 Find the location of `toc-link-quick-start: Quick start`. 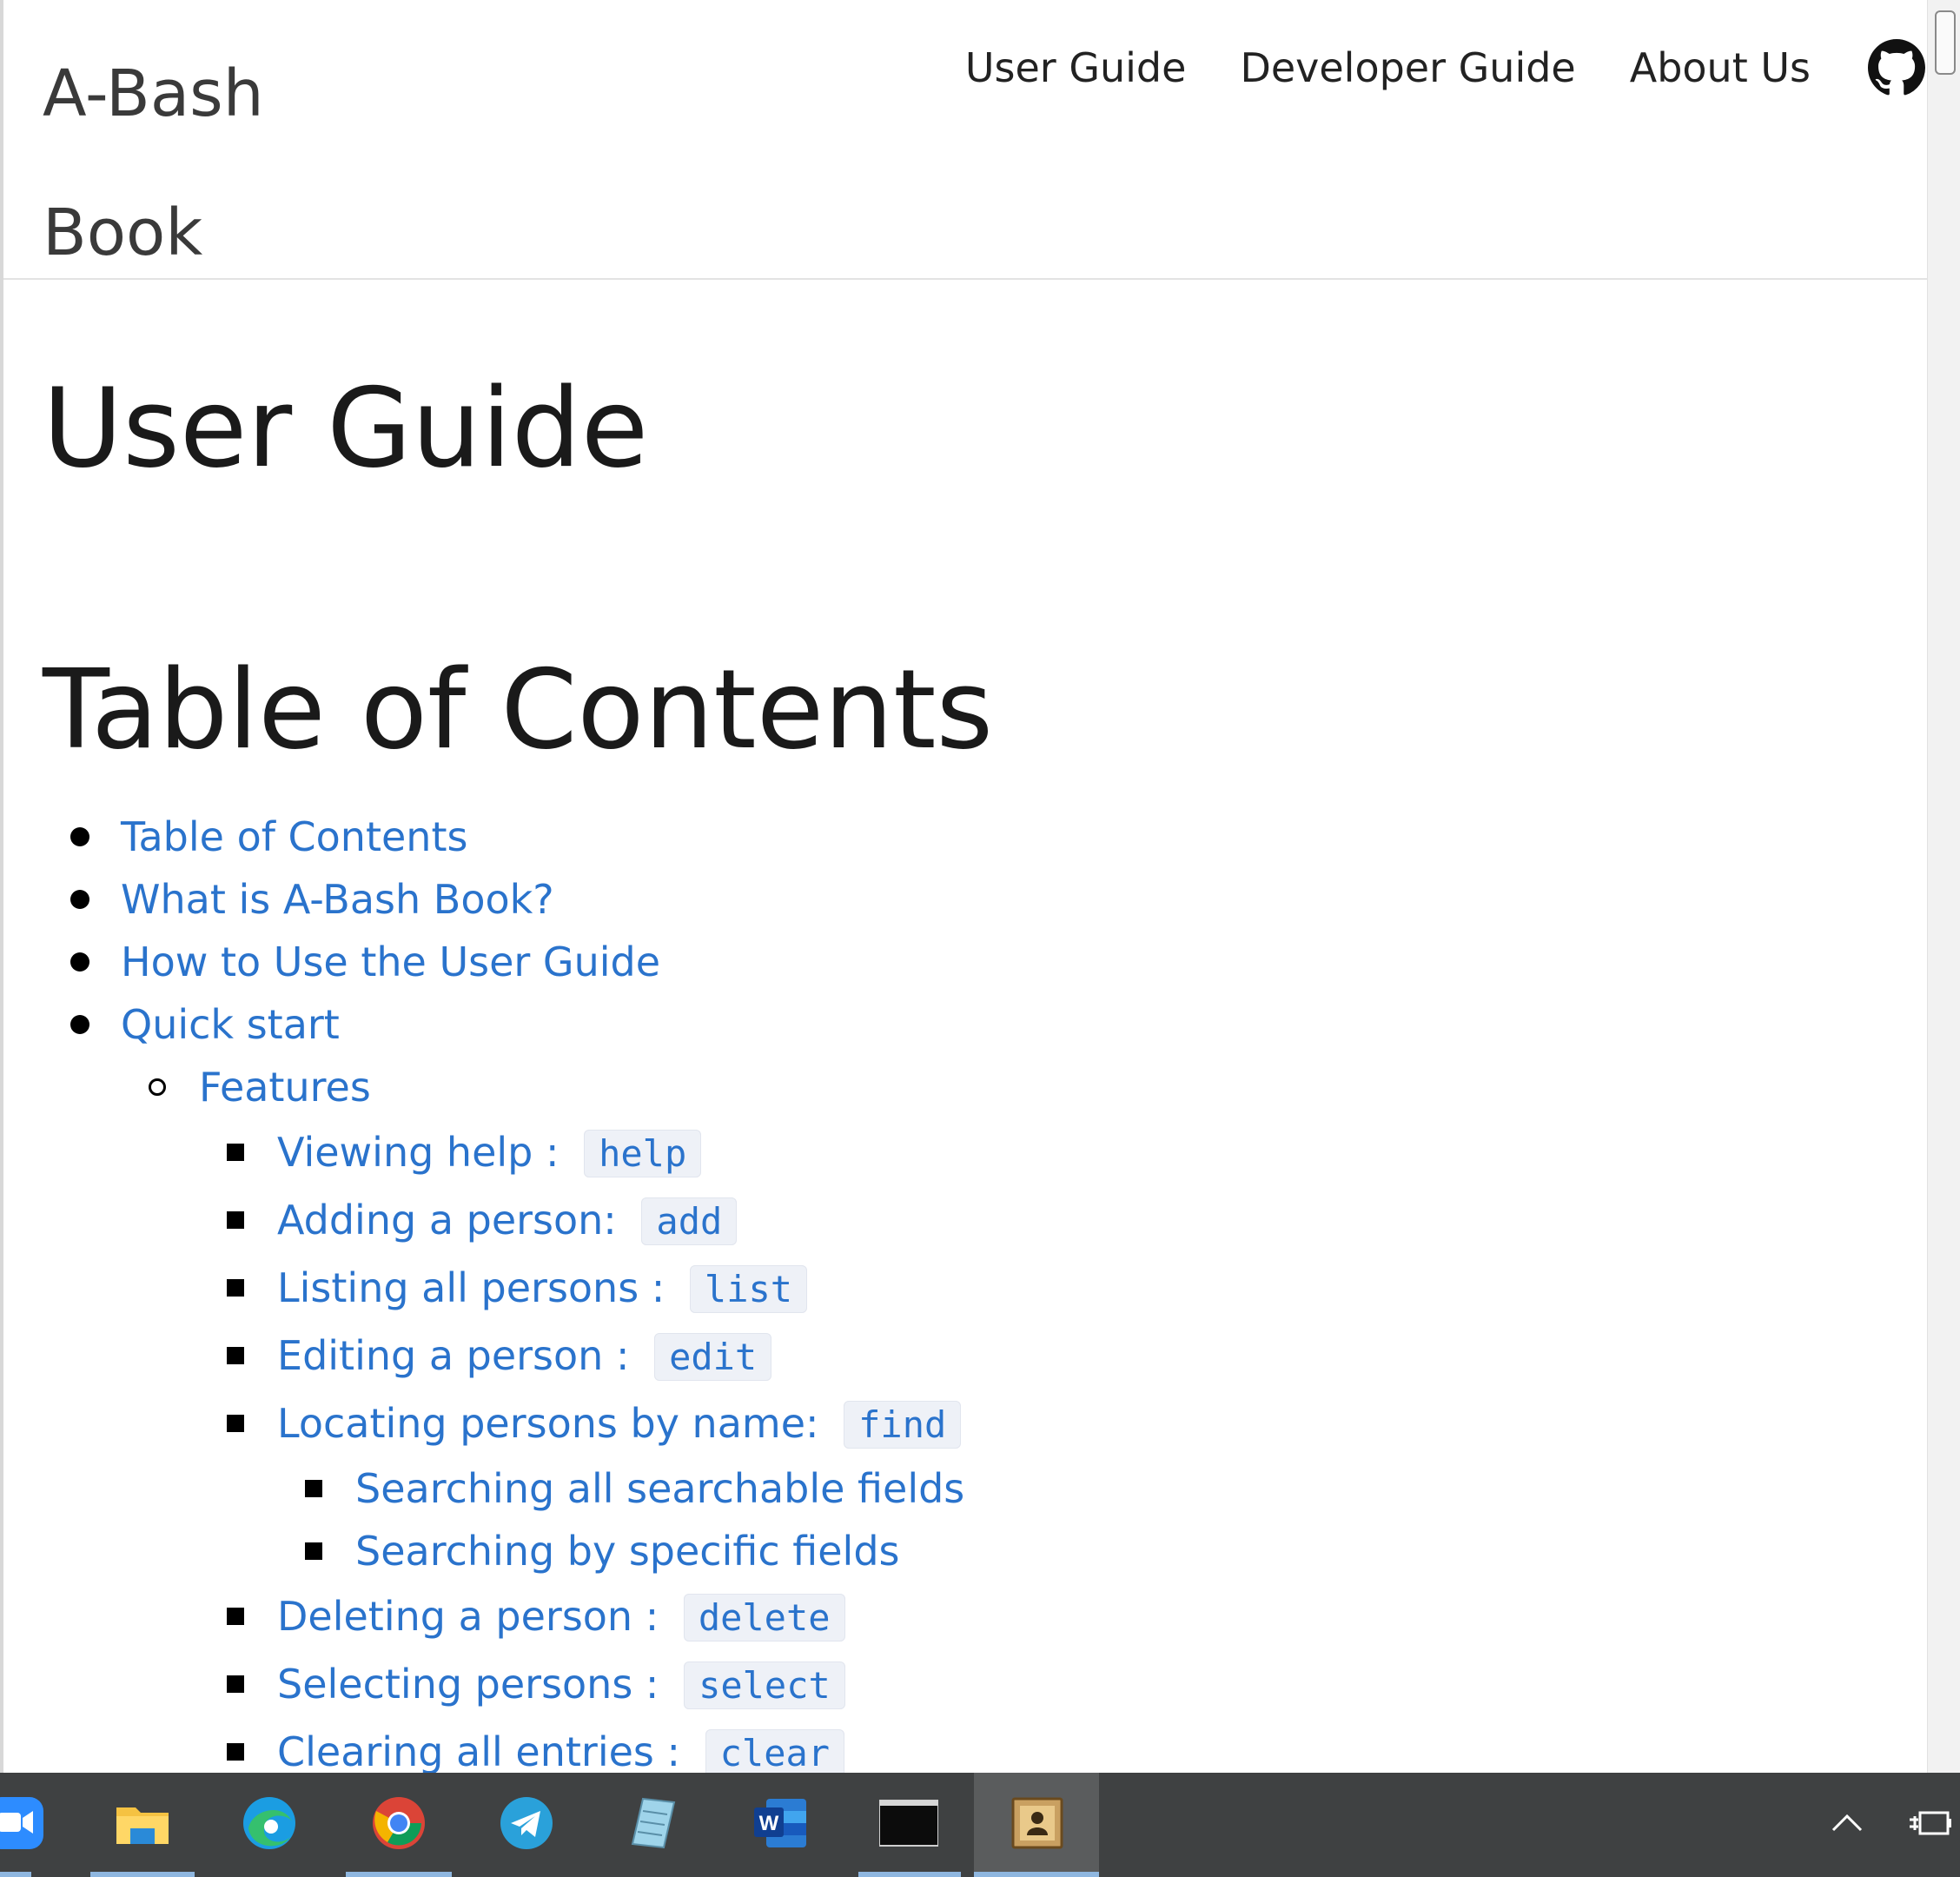

toc-link-quick-start: Quick start is located at coordinates (230, 1024).